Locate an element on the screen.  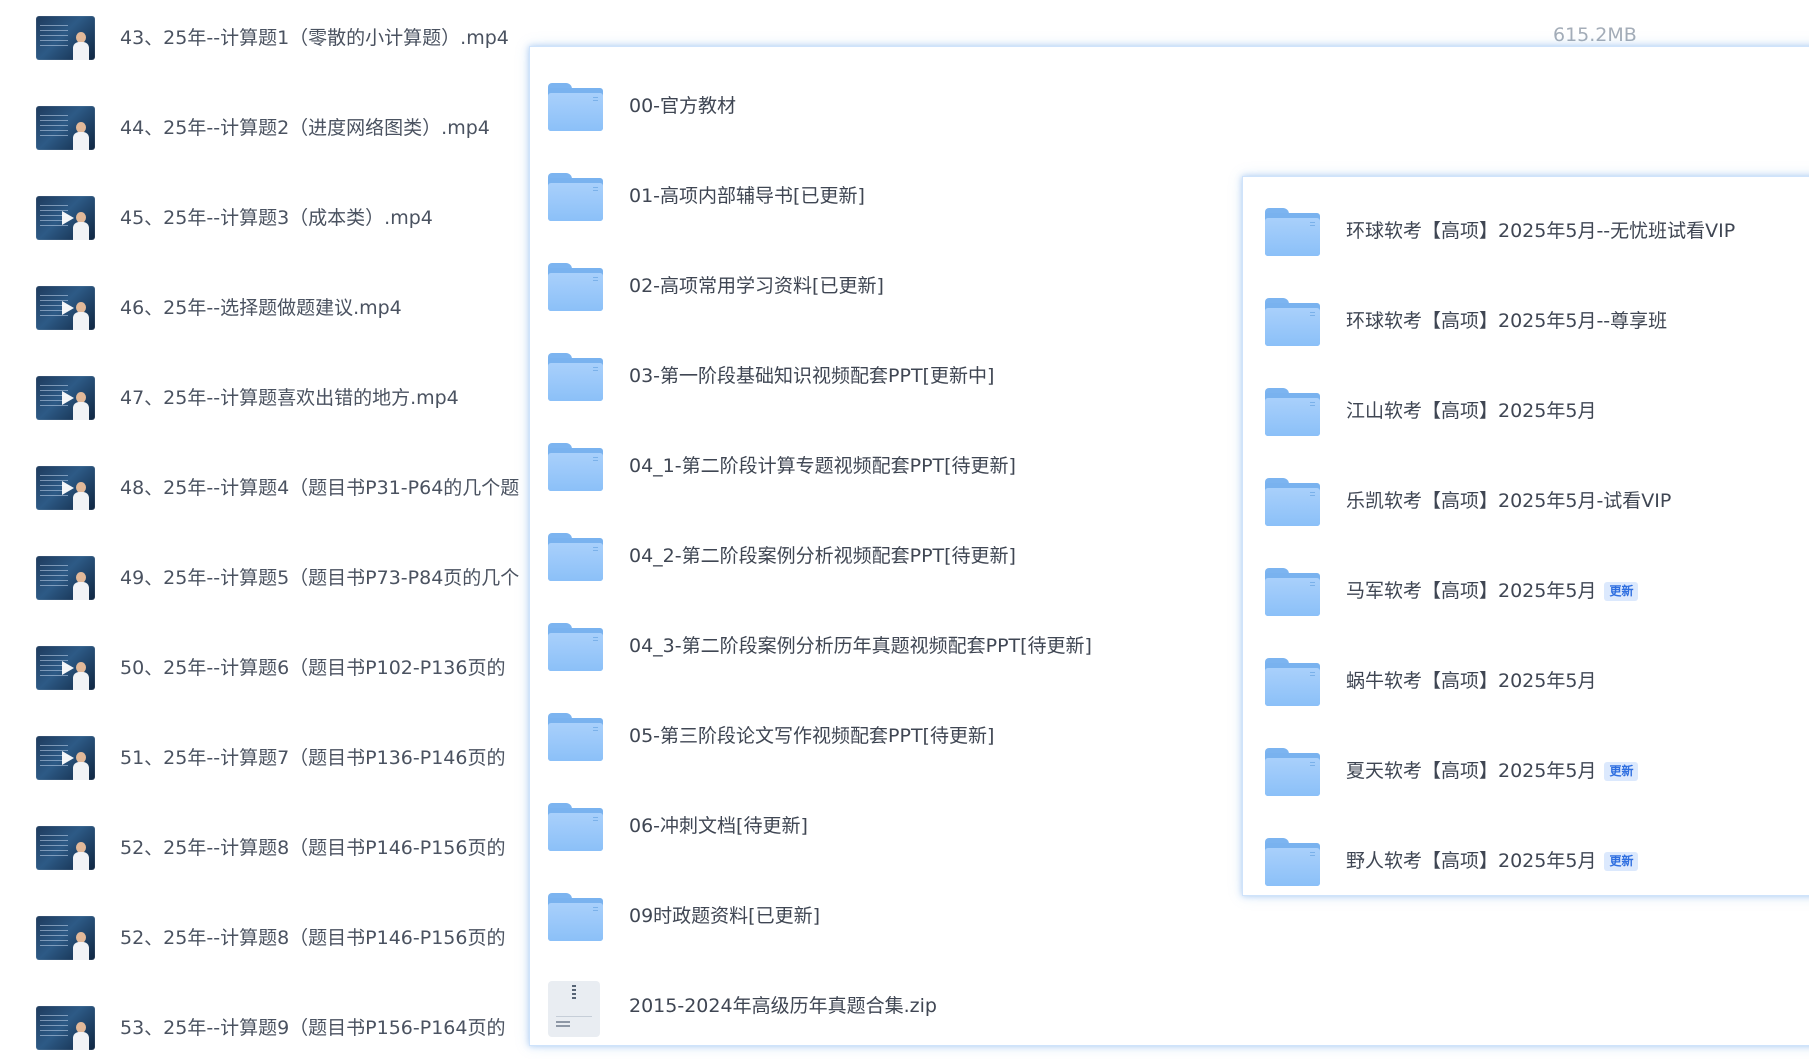
course-folder-item: 乐凯软考【高项】2025年5月-试看VIP is located at coordinates (1526, 501).